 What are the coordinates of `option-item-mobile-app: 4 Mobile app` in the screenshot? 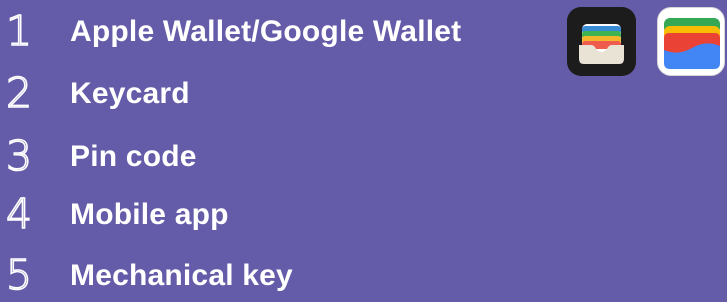 It's located at (280, 215).